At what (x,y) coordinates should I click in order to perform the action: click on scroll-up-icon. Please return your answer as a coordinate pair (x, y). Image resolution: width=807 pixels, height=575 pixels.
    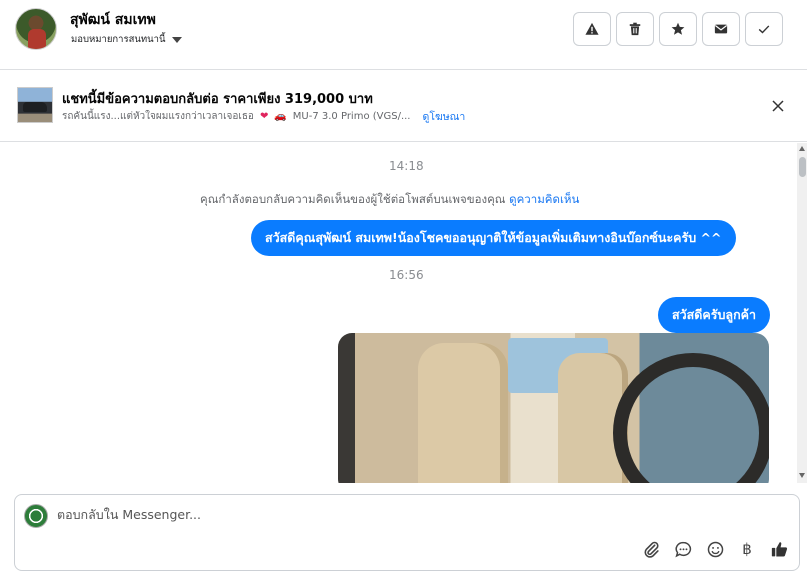
    Looking at the image, I should click on (802, 148).